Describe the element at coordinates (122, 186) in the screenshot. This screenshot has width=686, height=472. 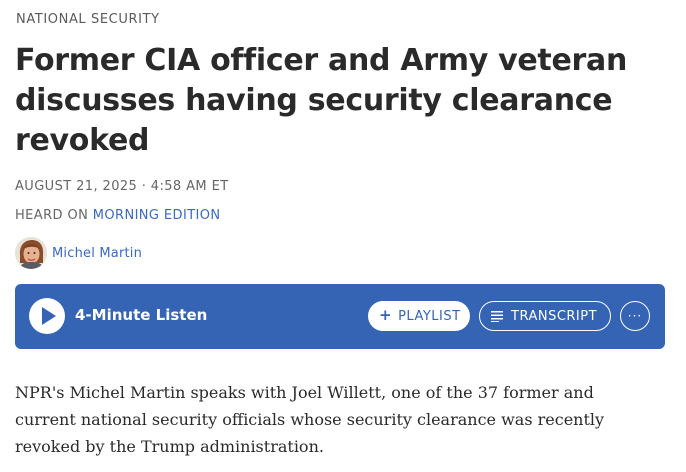
I see `dateline: AUGUST 21, 2025 · 4:58 AM ET` at that location.